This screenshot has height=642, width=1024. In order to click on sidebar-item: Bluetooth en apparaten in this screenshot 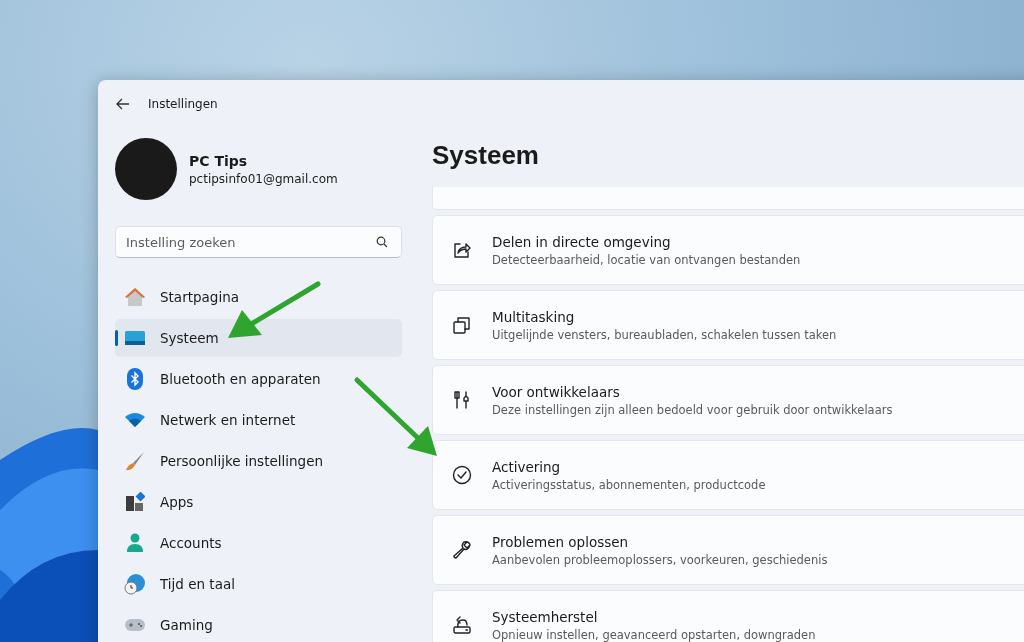, I will do `click(258, 379)`.